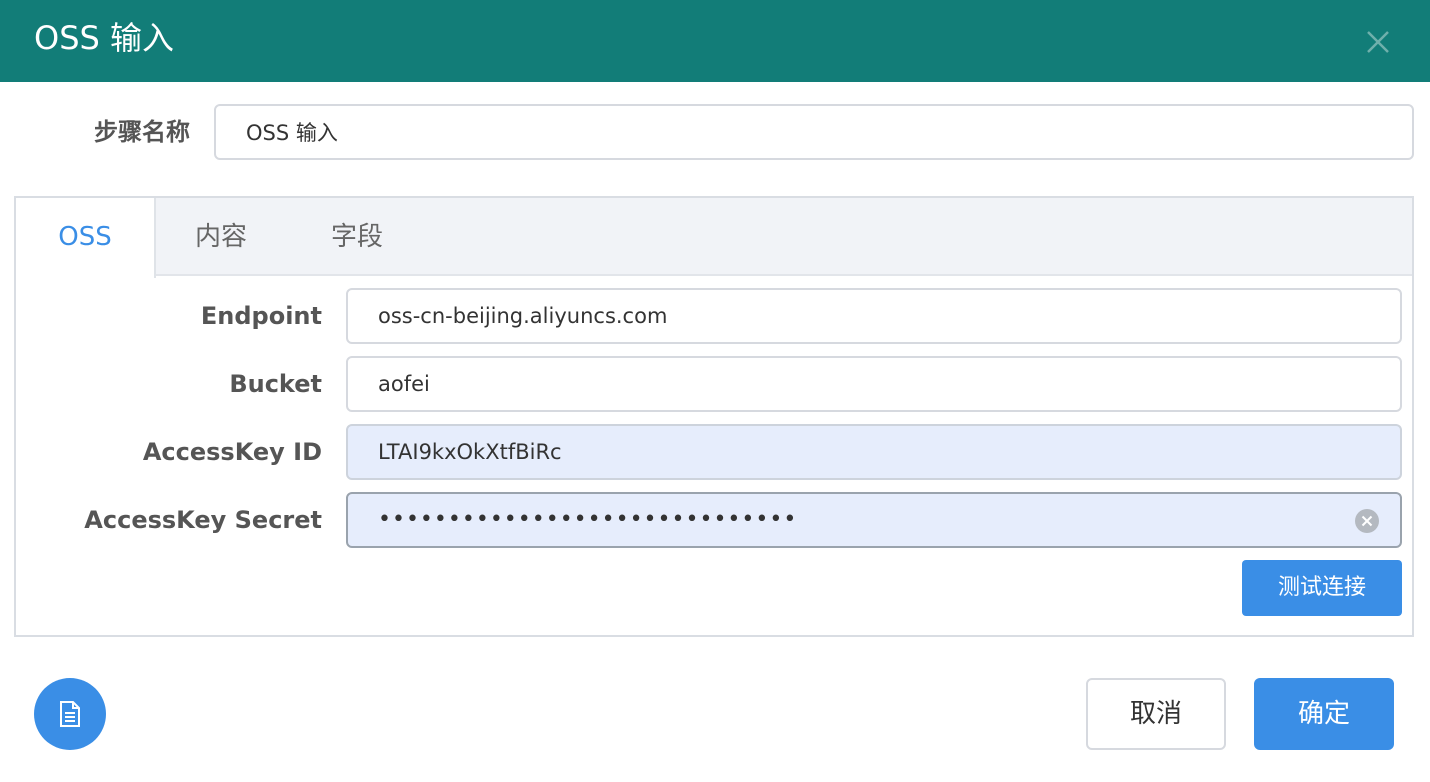  I want to click on clear-circle-icon, so click(1367, 521).